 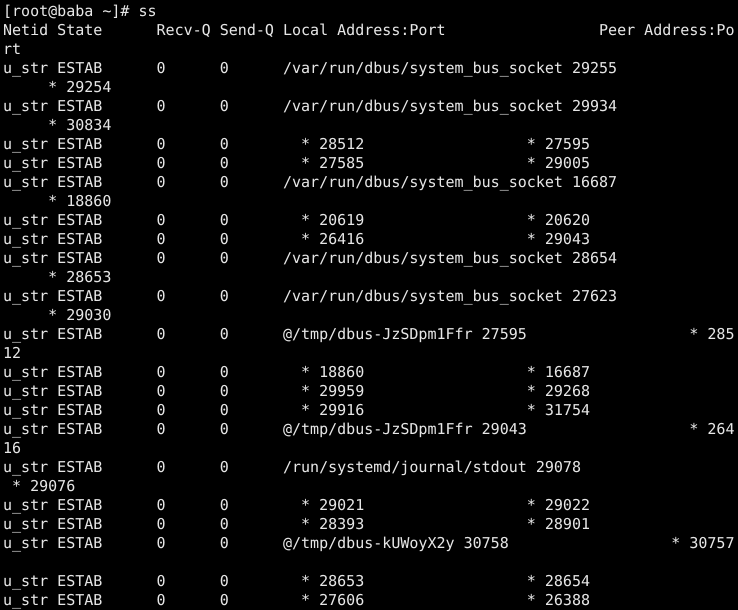 What do you see at coordinates (43, 486) in the screenshot?
I see `terminal-line: * 29076` at bounding box center [43, 486].